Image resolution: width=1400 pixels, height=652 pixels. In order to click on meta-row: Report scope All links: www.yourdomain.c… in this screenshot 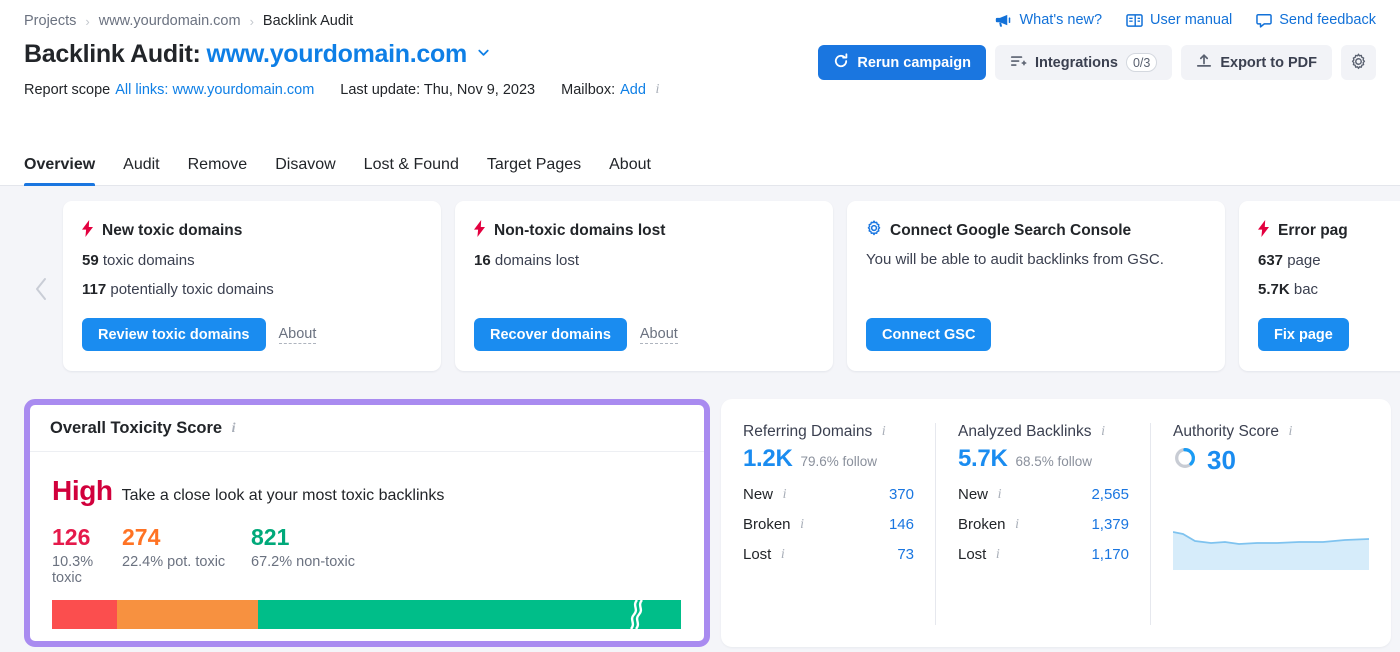, I will do `click(700, 90)`.